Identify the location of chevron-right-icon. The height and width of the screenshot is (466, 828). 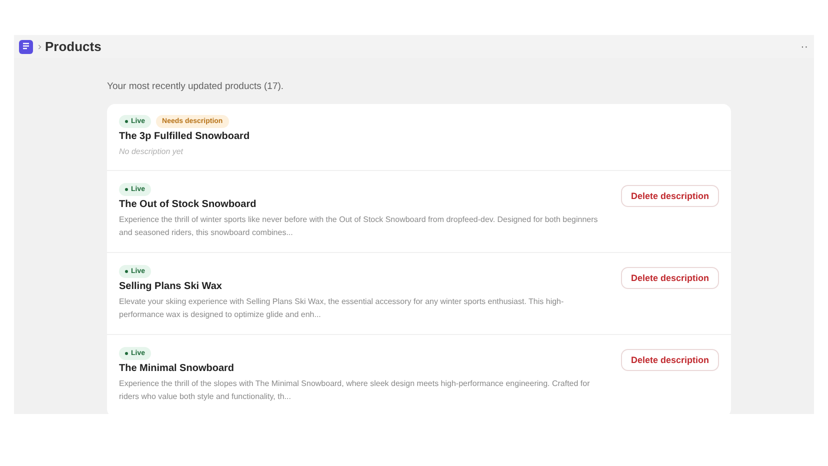
(40, 47).